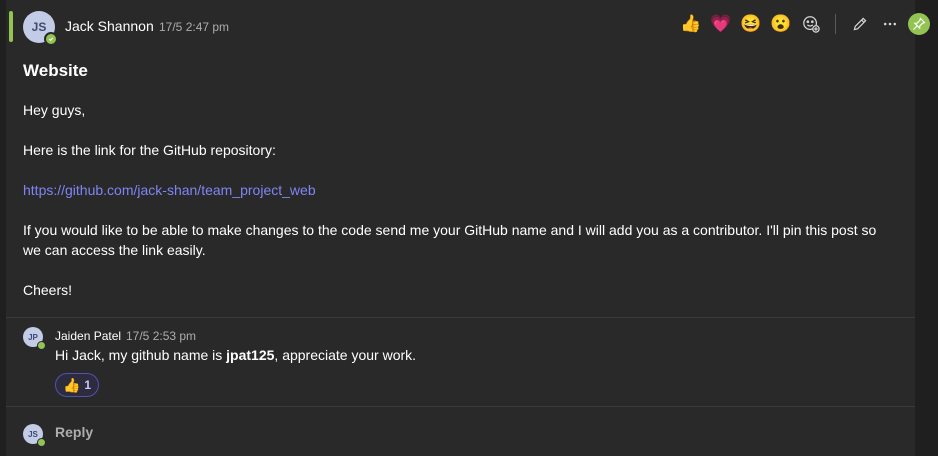 Image resolution: width=938 pixels, height=456 pixels. What do you see at coordinates (721, 24) in the screenshot?
I see `heart-reaction-button: 💗` at bounding box center [721, 24].